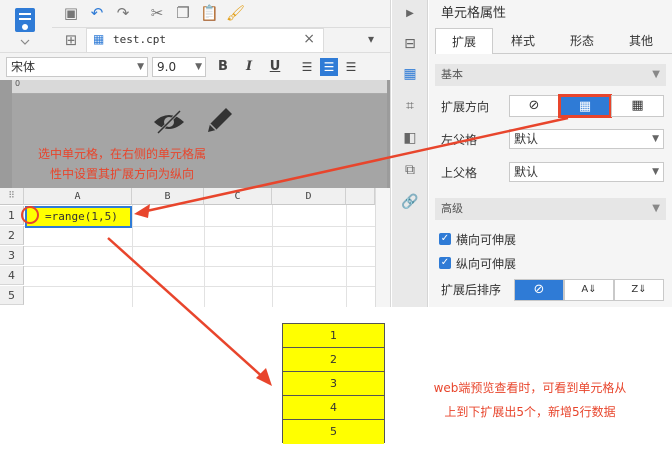  What do you see at coordinates (187, 309) in the screenshot?
I see `arrow-to-output` at bounding box center [187, 309].